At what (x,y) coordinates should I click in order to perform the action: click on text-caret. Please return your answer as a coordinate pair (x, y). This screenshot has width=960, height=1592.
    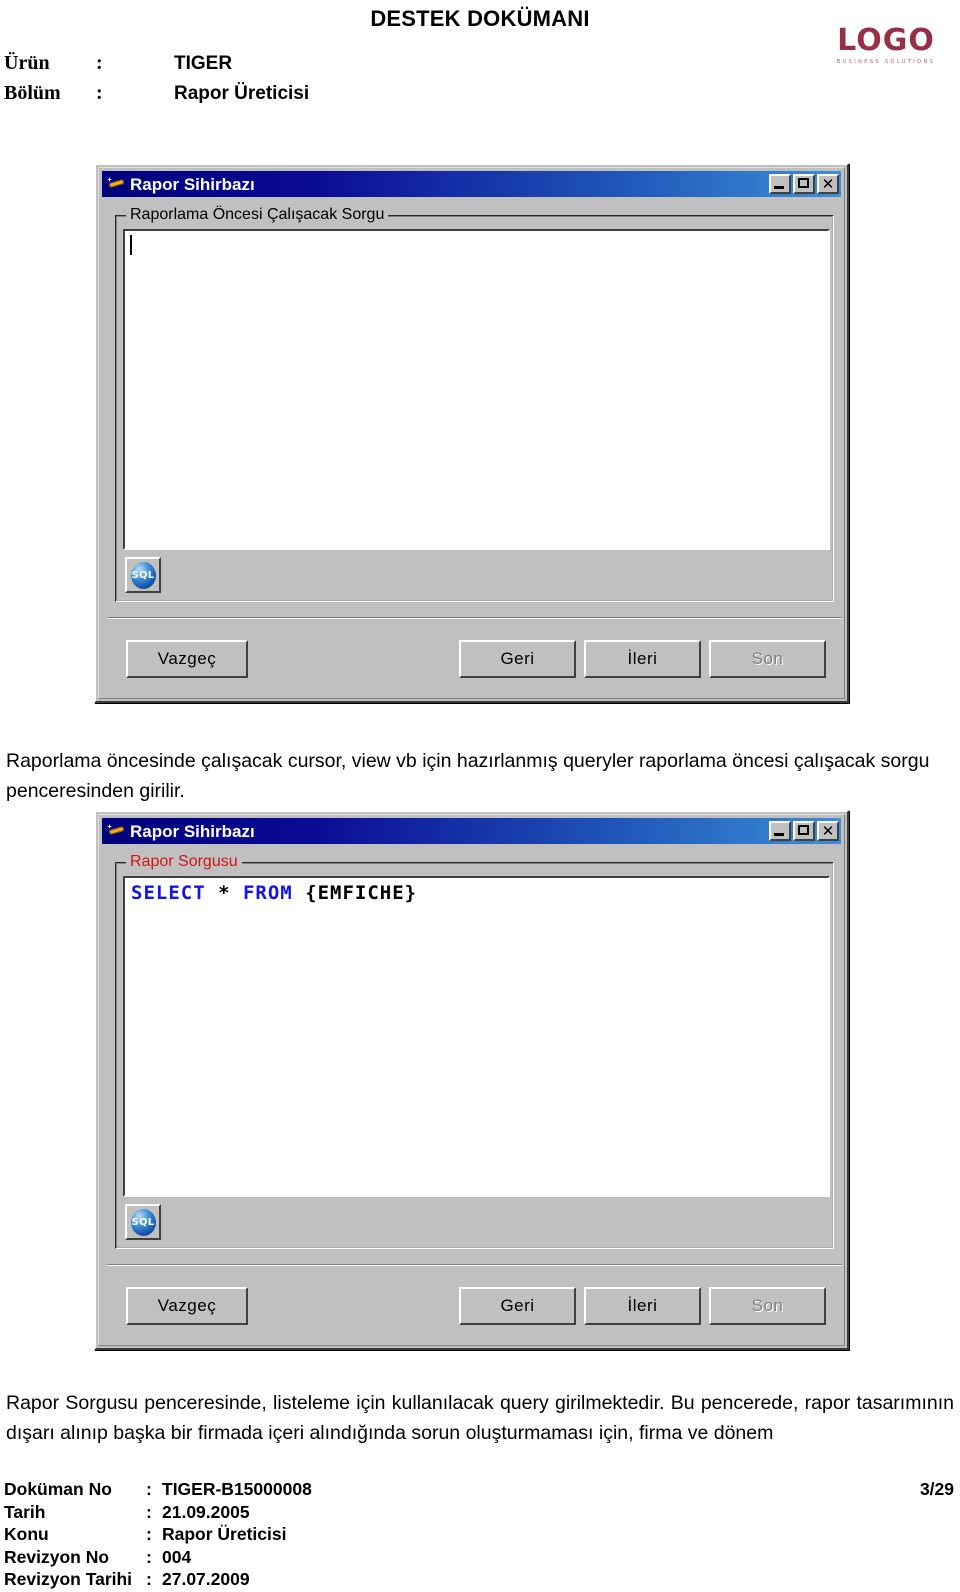
    Looking at the image, I should click on (131, 245).